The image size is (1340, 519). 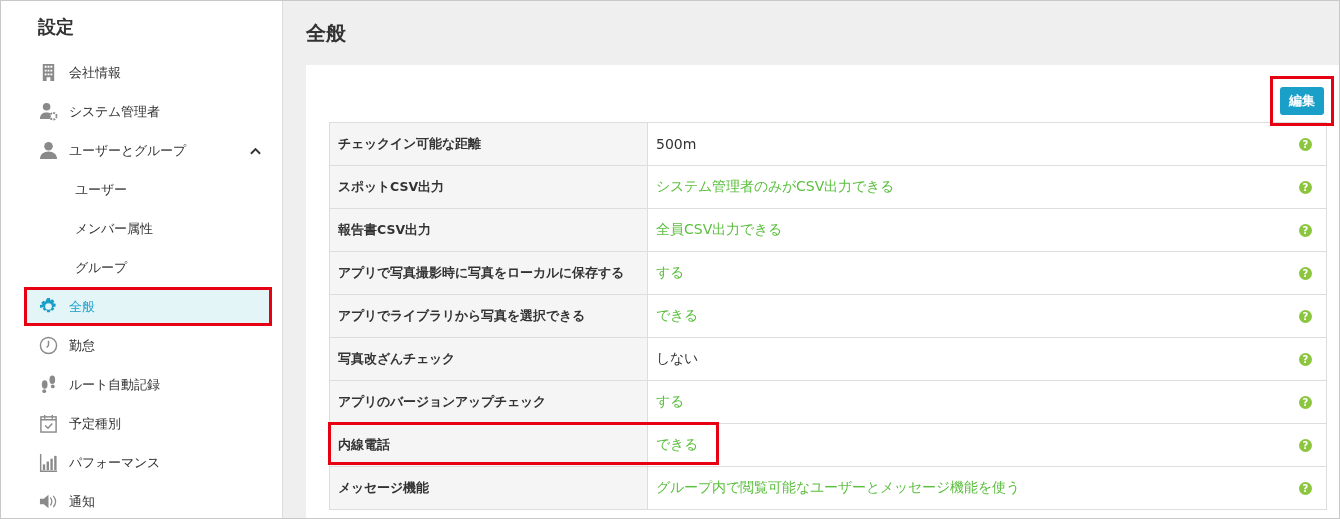 I want to click on user-icon, so click(x=48, y=150).